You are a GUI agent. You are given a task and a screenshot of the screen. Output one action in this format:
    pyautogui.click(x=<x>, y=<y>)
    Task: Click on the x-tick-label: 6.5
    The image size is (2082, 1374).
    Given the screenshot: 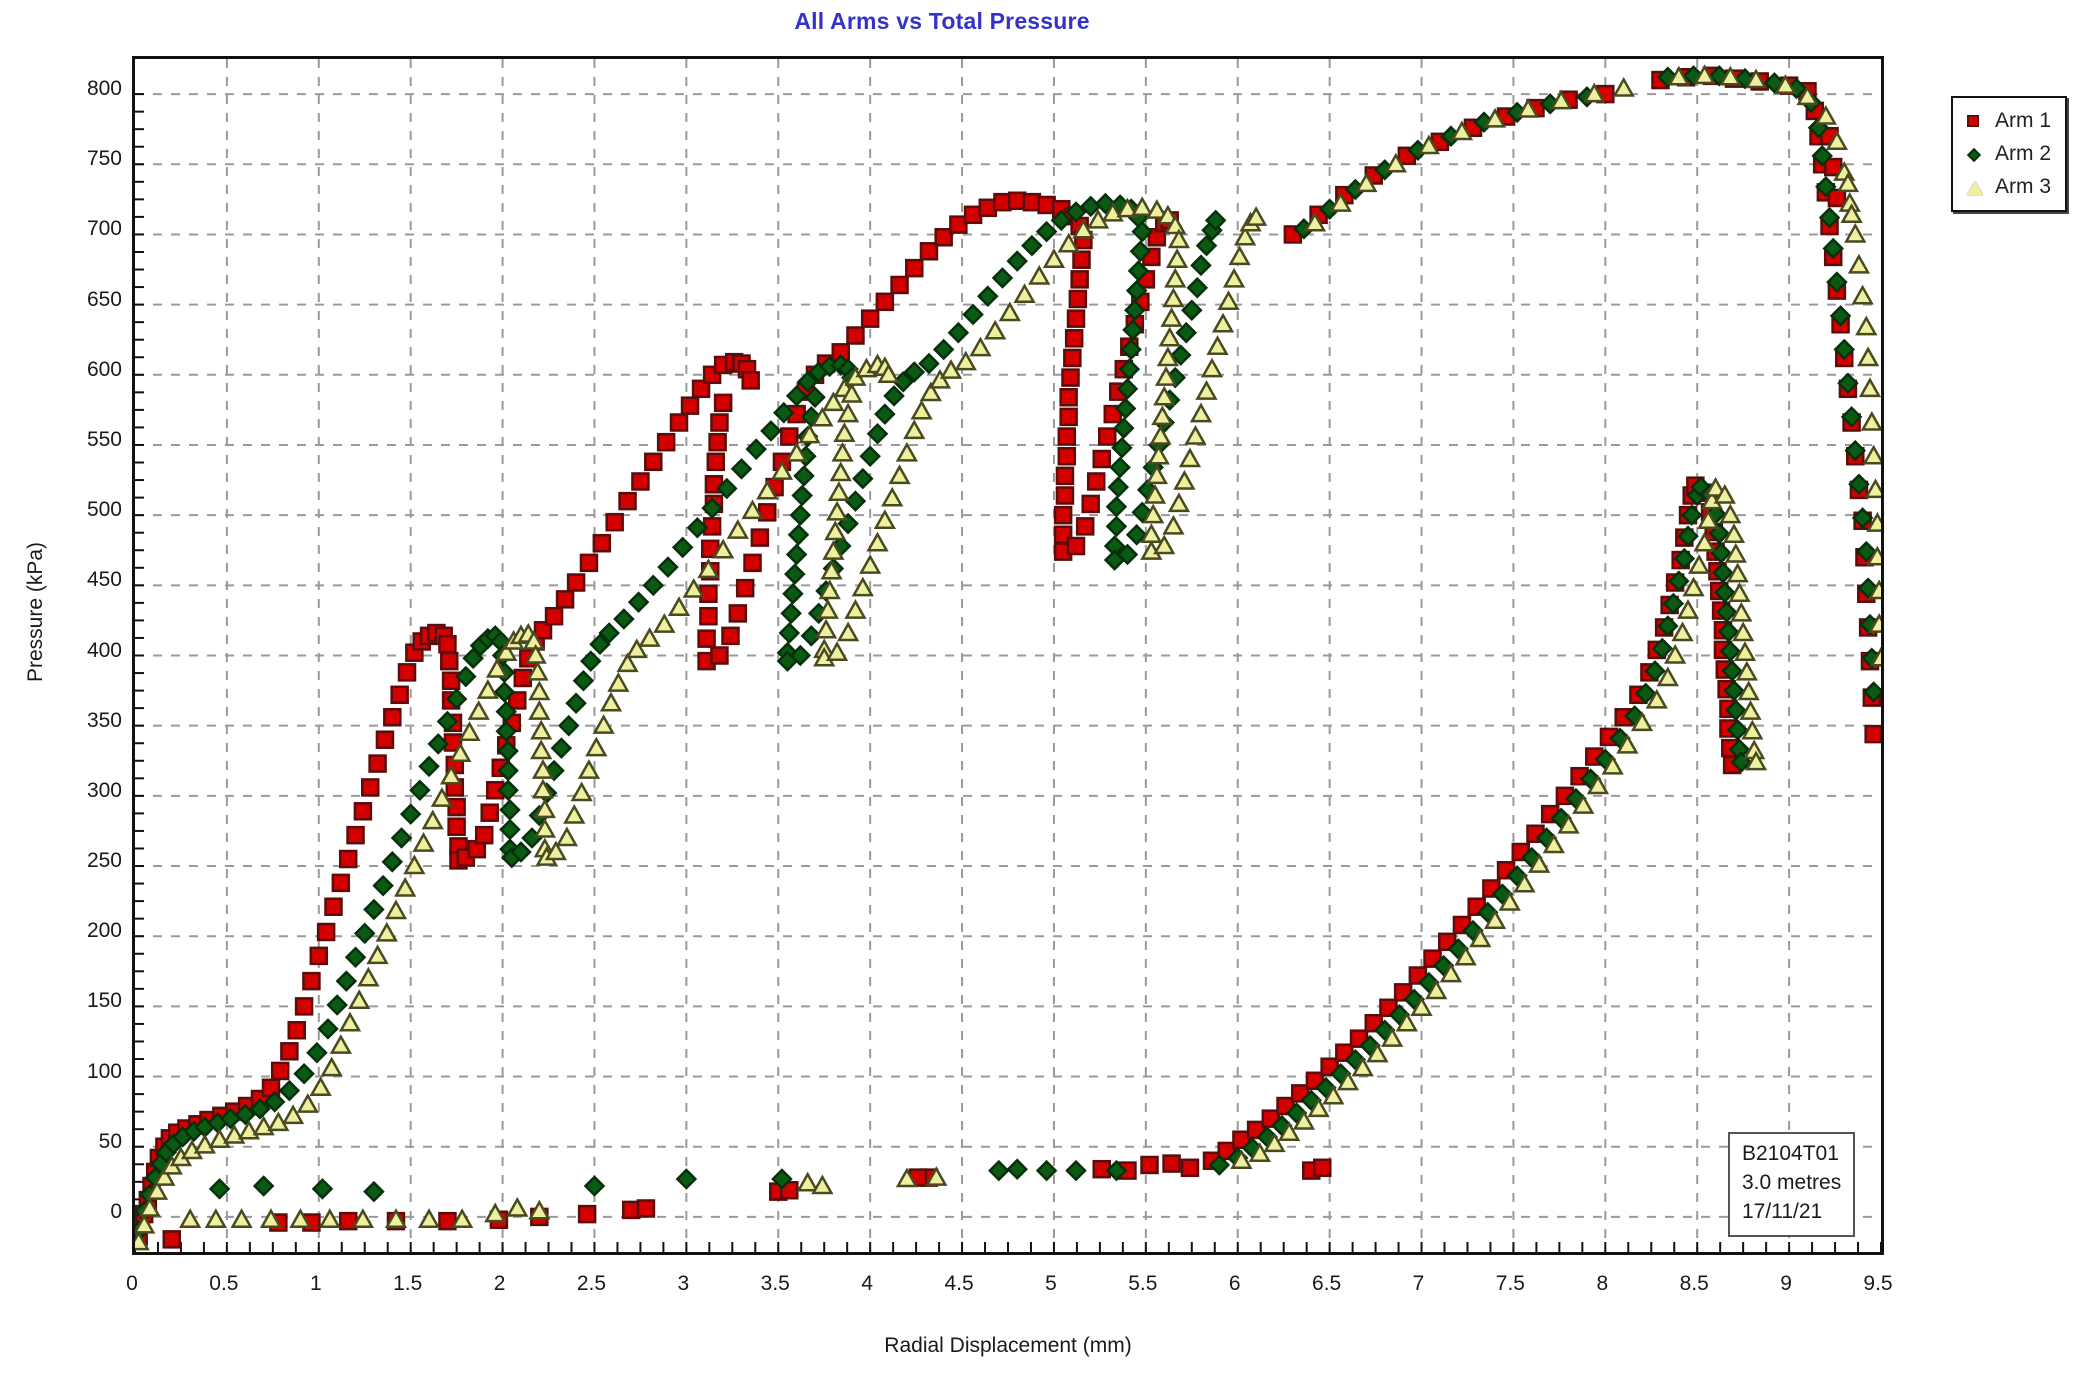 What is the action you would take?
    pyautogui.click(x=1327, y=1283)
    